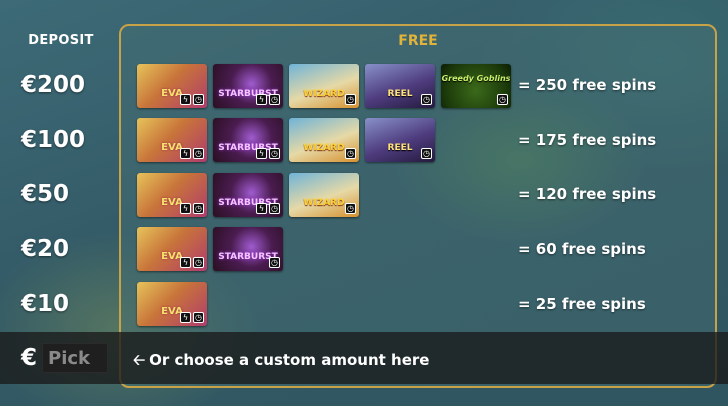 Image resolution: width=728 pixels, height=406 pixels. I want to click on currency-symbol: €, so click(29, 358).